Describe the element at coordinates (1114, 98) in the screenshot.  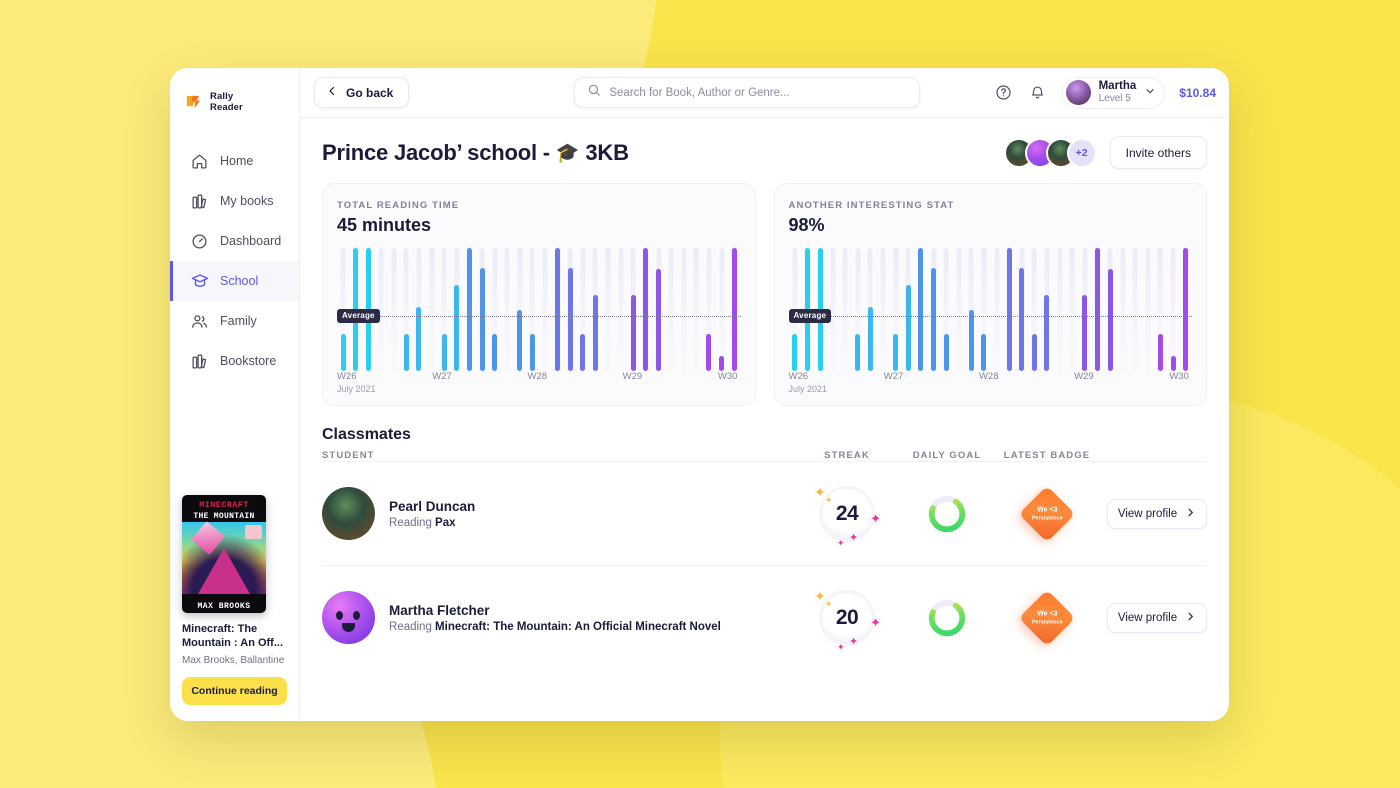
I see `user-level: Level 5` at that location.